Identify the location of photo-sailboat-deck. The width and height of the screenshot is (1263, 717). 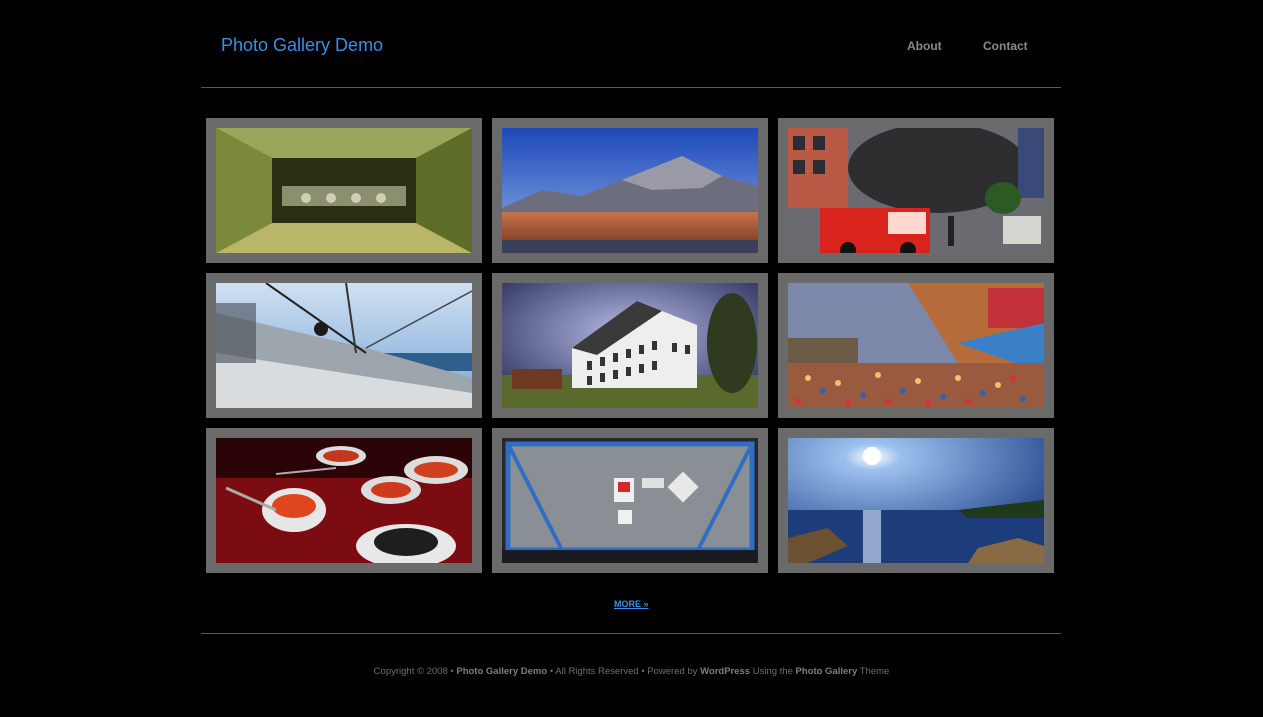
(344, 345).